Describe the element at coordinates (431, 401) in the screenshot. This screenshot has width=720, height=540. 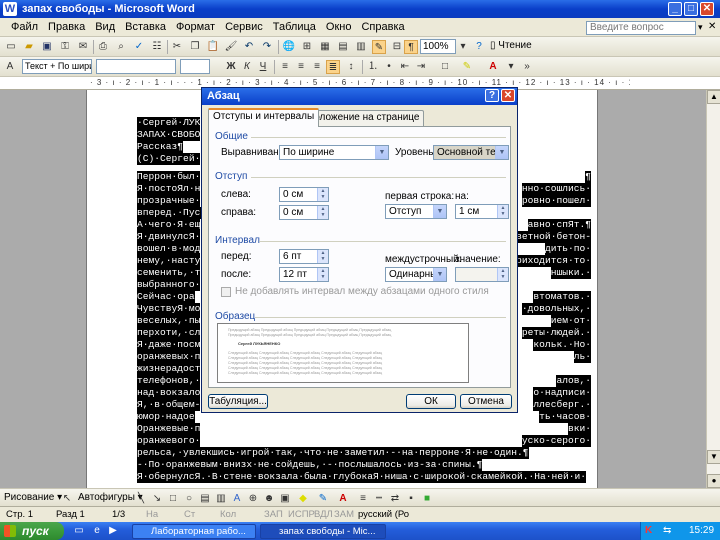
I see `ok-button: ОК` at that location.